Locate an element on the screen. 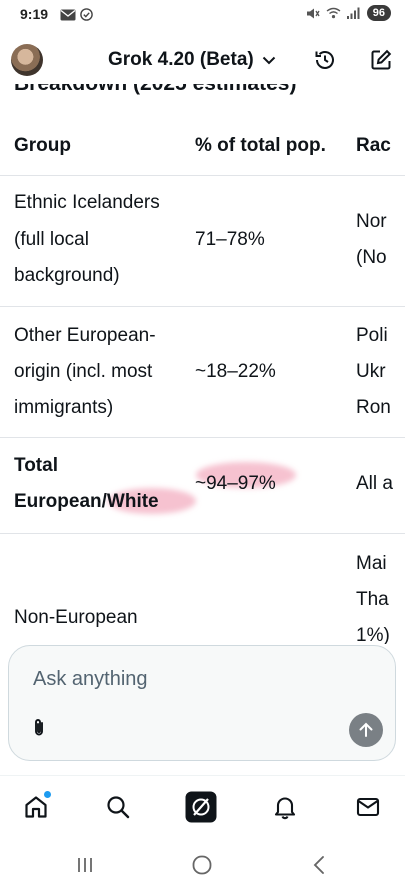  search-icon is located at coordinates (118, 807).